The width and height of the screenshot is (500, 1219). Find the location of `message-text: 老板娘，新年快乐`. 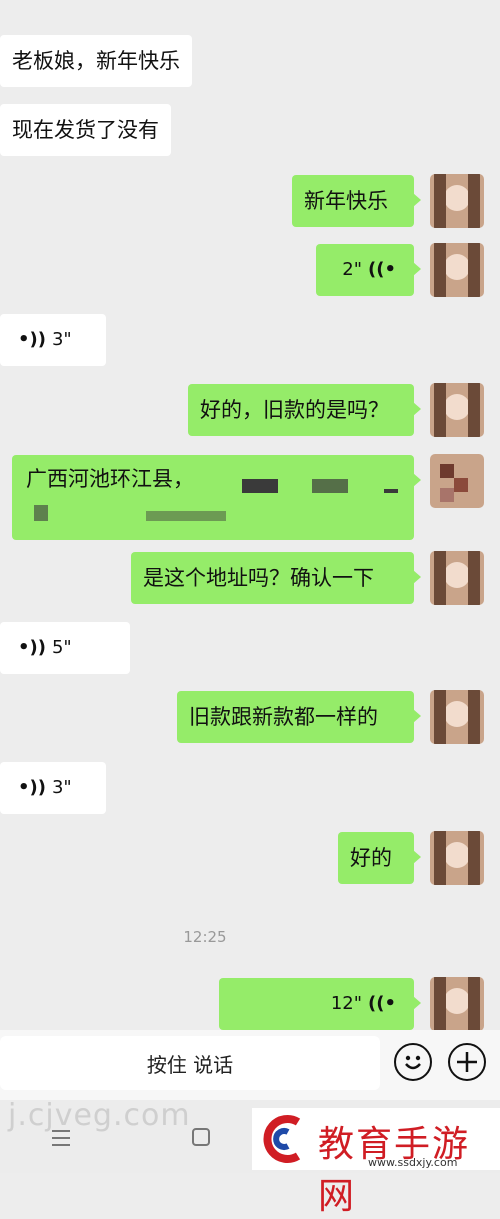

message-text: 老板娘，新年快乐 is located at coordinates (96, 60).